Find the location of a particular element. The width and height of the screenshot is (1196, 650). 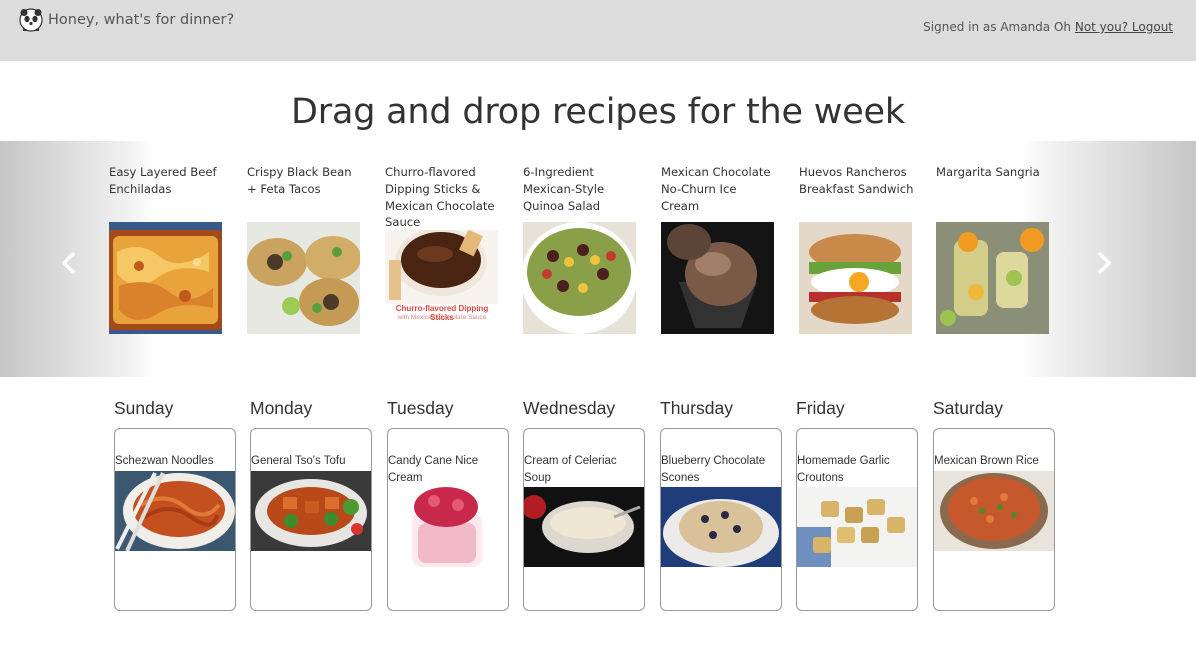

day-name: Thursday is located at coordinates (696, 408).